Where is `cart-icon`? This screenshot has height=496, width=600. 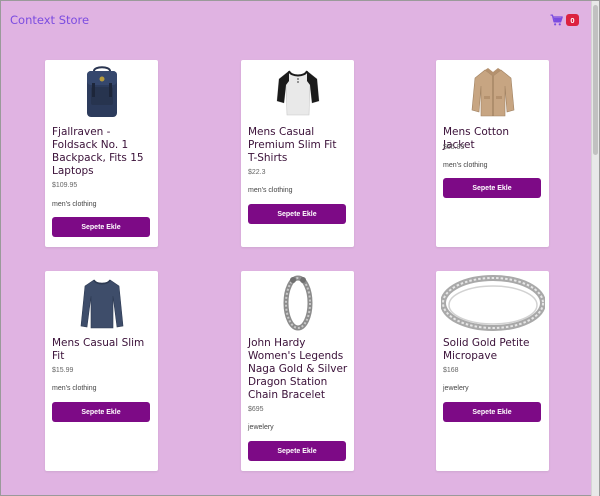
cart-icon is located at coordinates (556, 20).